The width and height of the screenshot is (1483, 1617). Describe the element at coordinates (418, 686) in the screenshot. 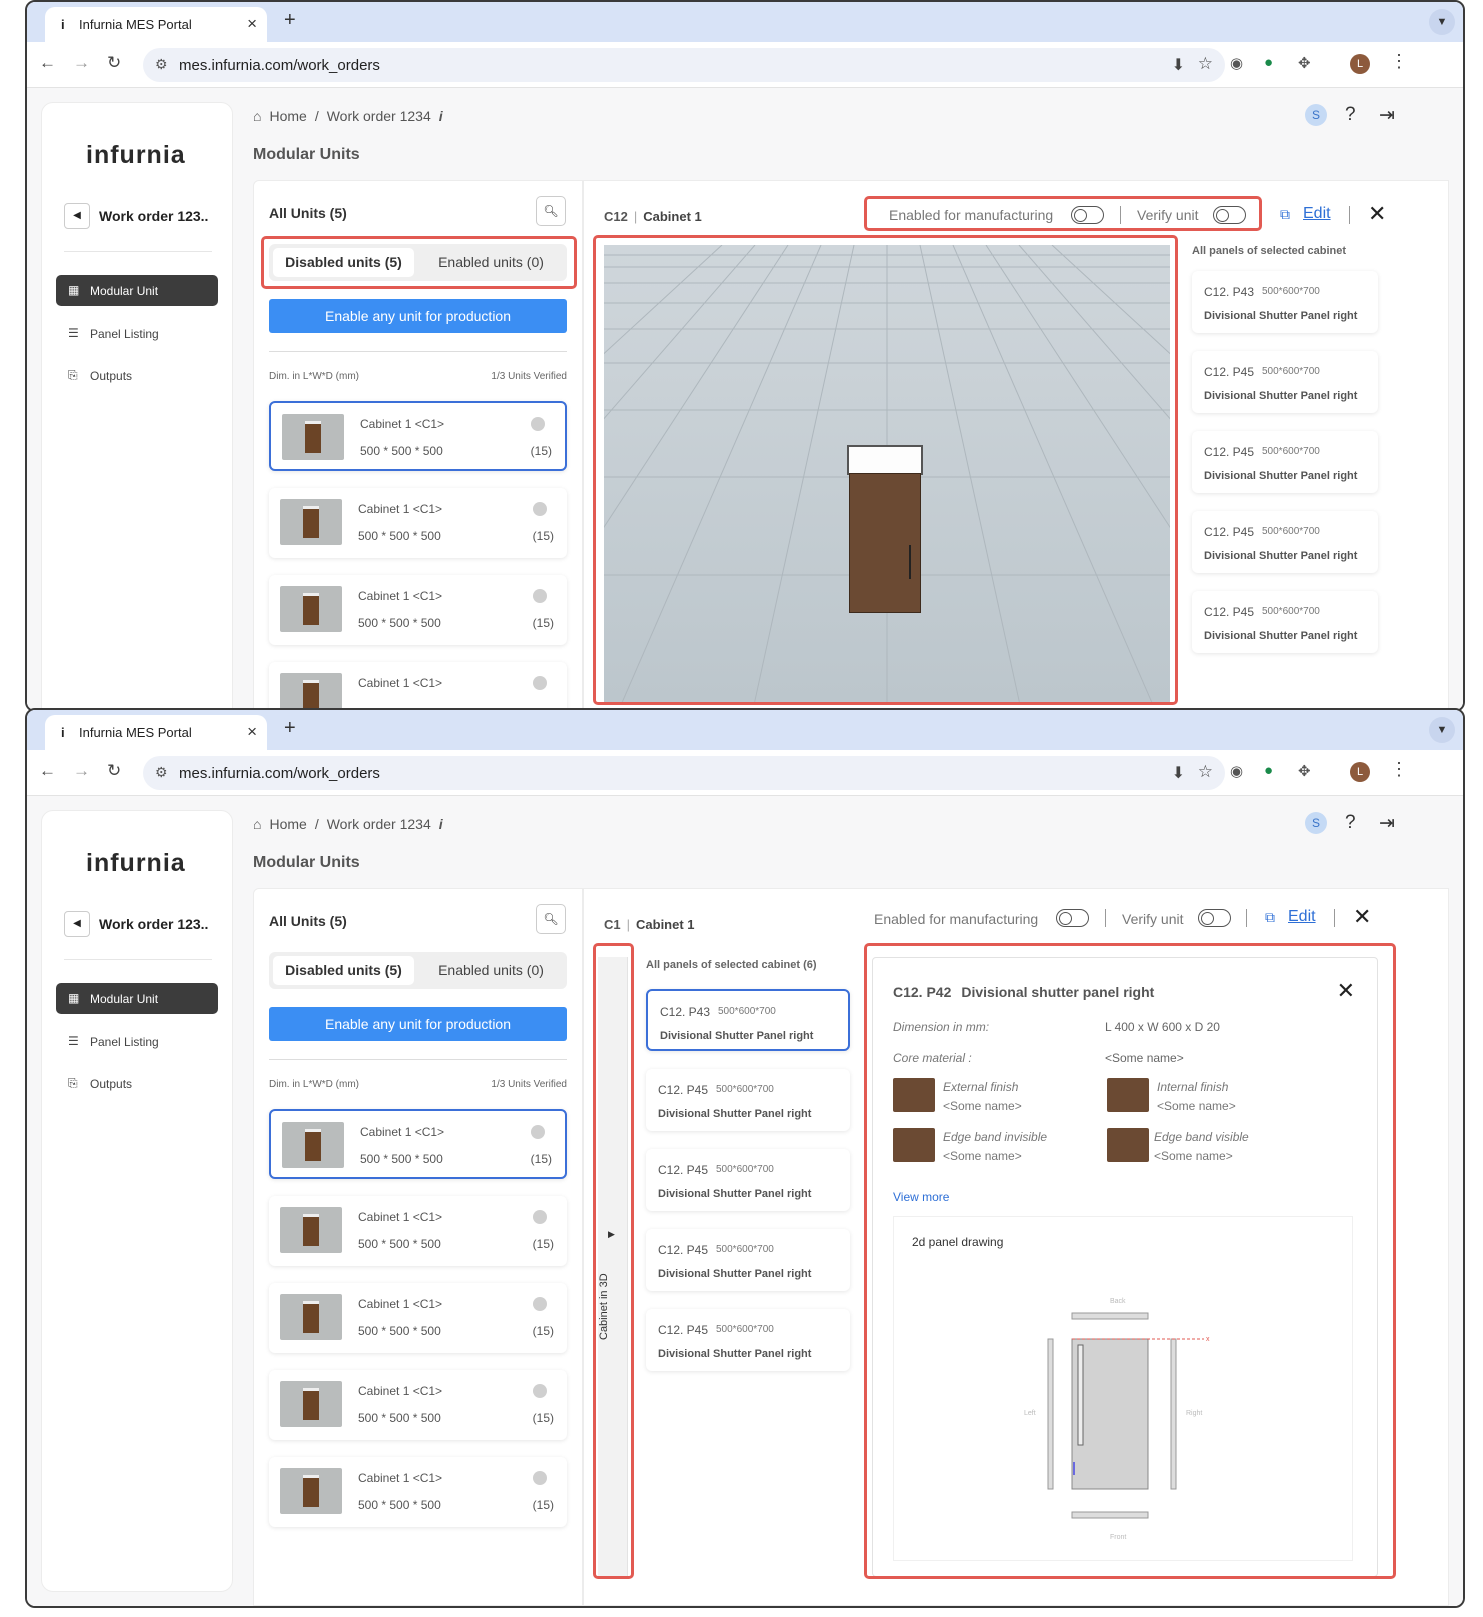

I see `unit-card: Cabinet 1 <C1>` at that location.